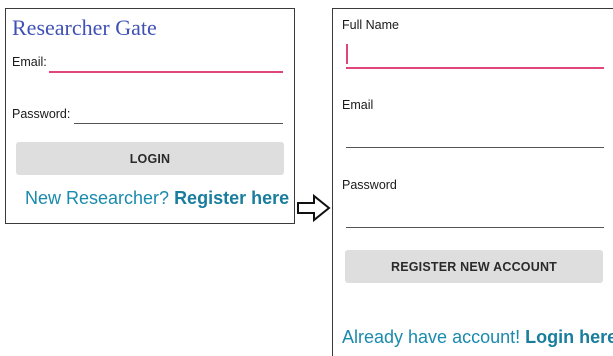 The width and height of the screenshot is (613, 356). I want to click on full-name-field, so click(475, 68).